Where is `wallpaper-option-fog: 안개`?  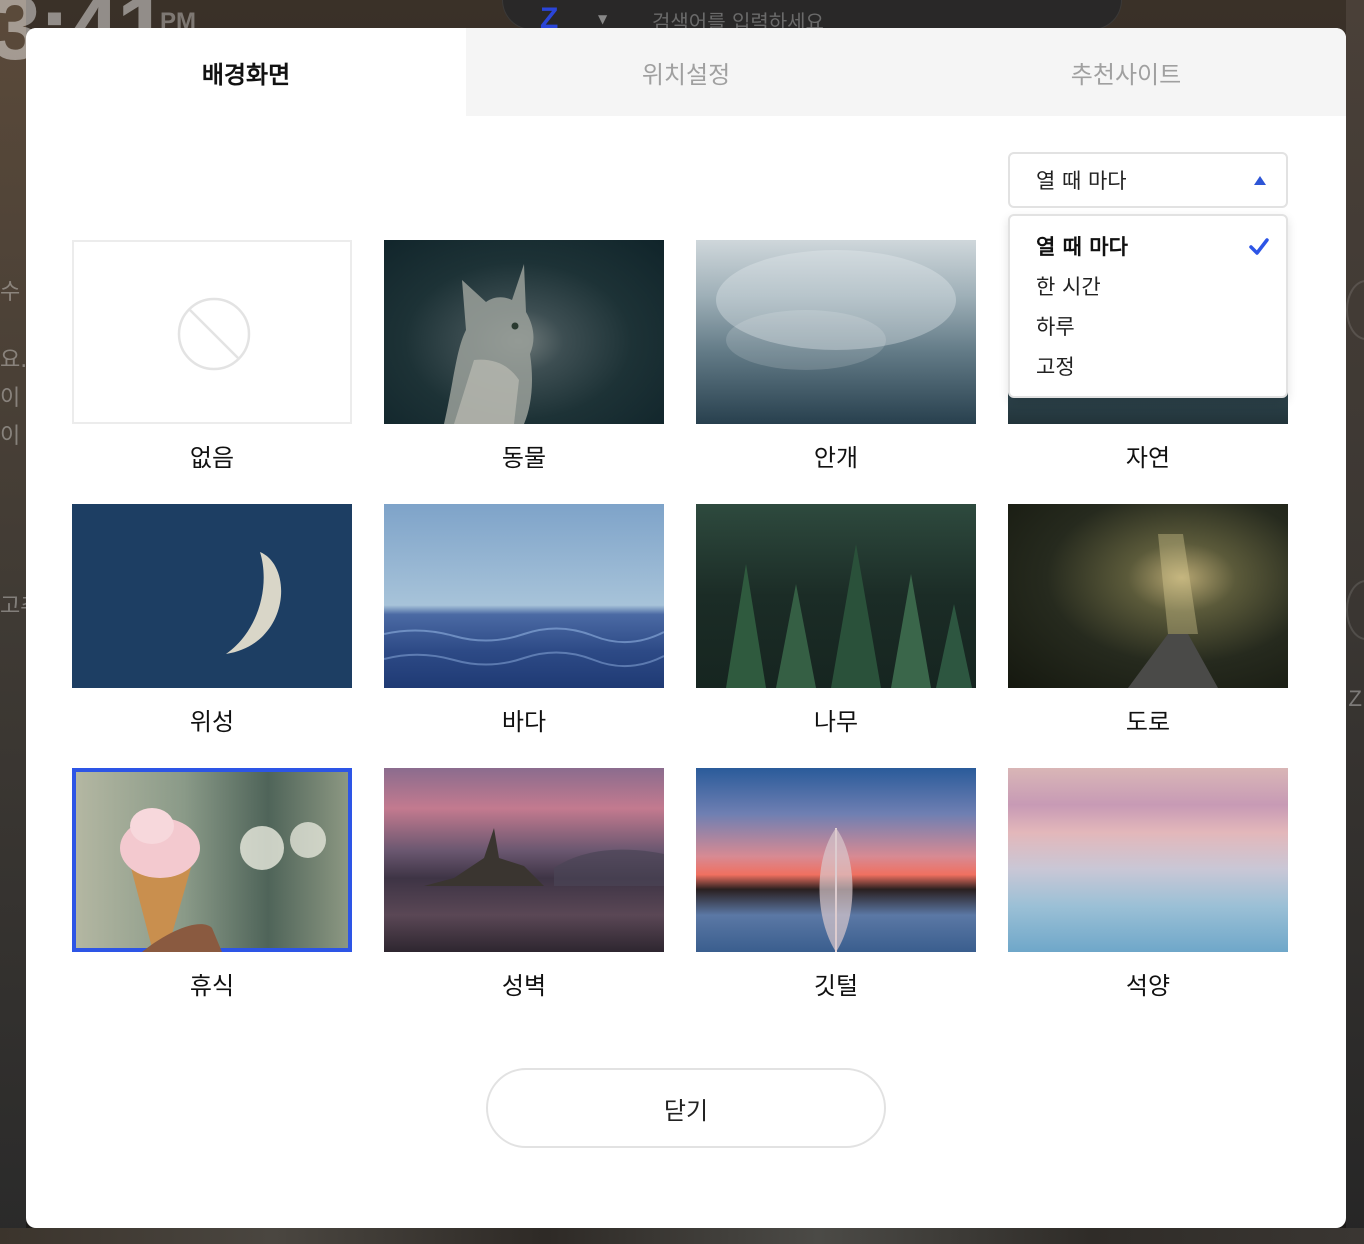
wallpaper-option-fog: 안개 is located at coordinates (836, 372).